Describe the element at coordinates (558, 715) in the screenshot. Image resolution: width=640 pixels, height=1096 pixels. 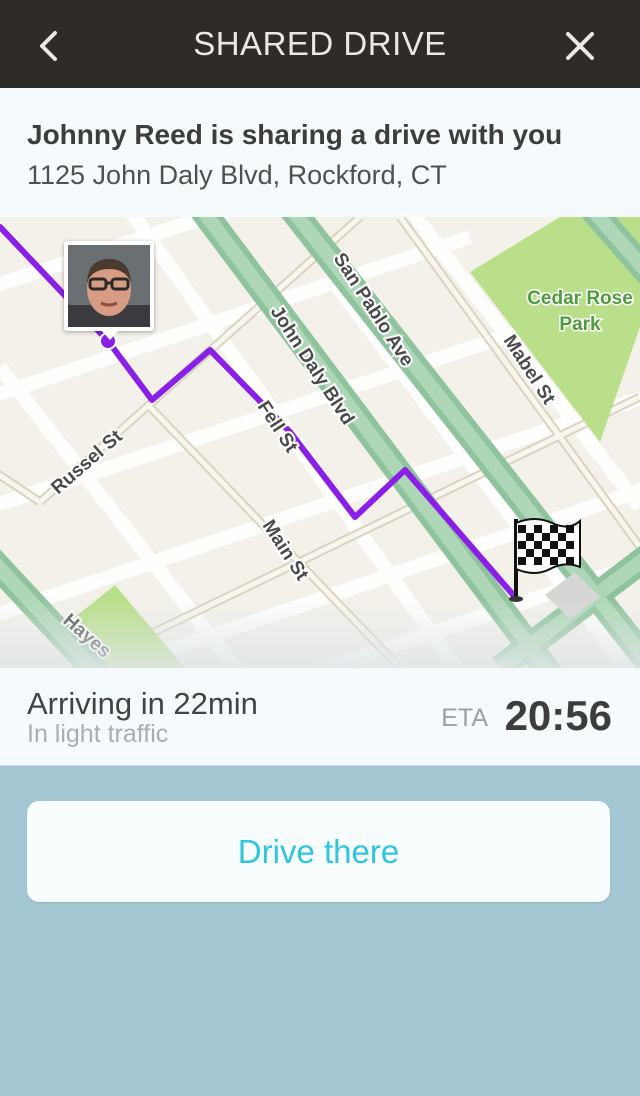
I see `eta-time: 20:56` at that location.